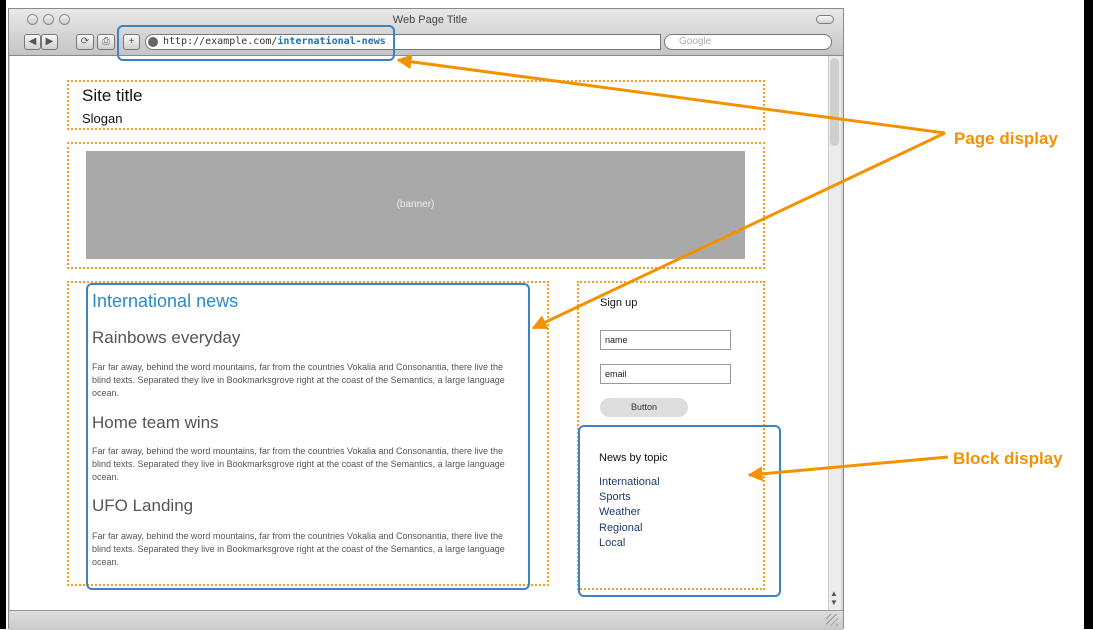  What do you see at coordinates (1006, 138) in the screenshot?
I see `page-display-label: Page display` at bounding box center [1006, 138].